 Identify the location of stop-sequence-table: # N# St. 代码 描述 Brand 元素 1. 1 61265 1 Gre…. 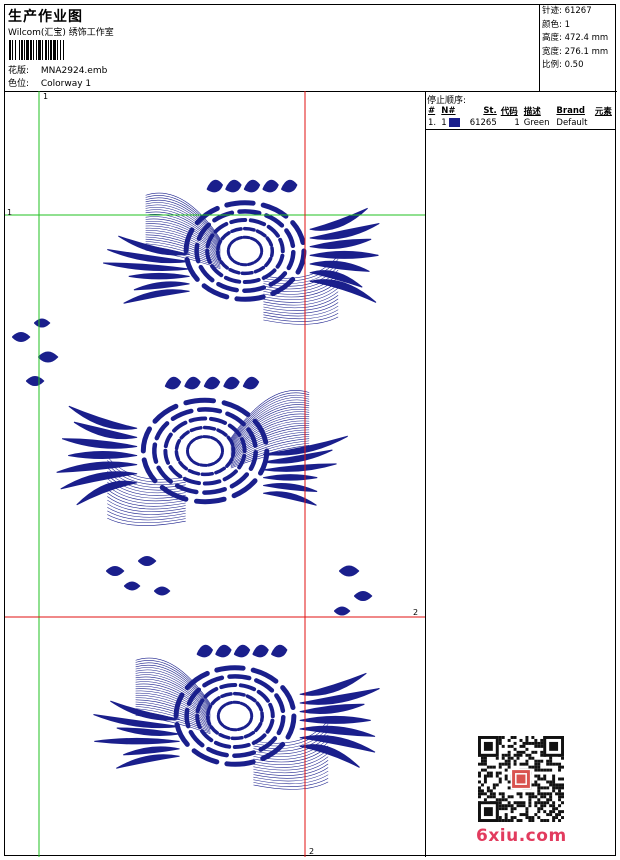
(521, 117).